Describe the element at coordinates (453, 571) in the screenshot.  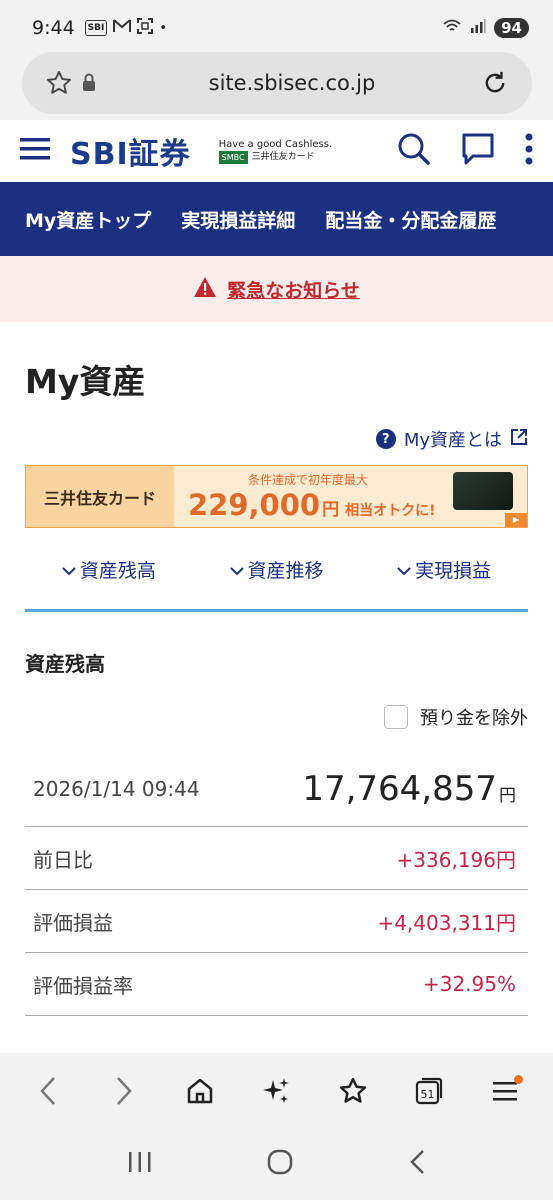
I see `tab-label: 実現損益` at that location.